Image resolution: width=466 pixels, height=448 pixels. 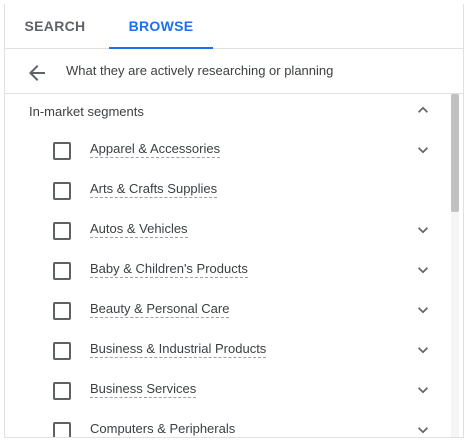 What do you see at coordinates (160, 309) in the screenshot?
I see `segment-label: Beauty & Personal Care` at bounding box center [160, 309].